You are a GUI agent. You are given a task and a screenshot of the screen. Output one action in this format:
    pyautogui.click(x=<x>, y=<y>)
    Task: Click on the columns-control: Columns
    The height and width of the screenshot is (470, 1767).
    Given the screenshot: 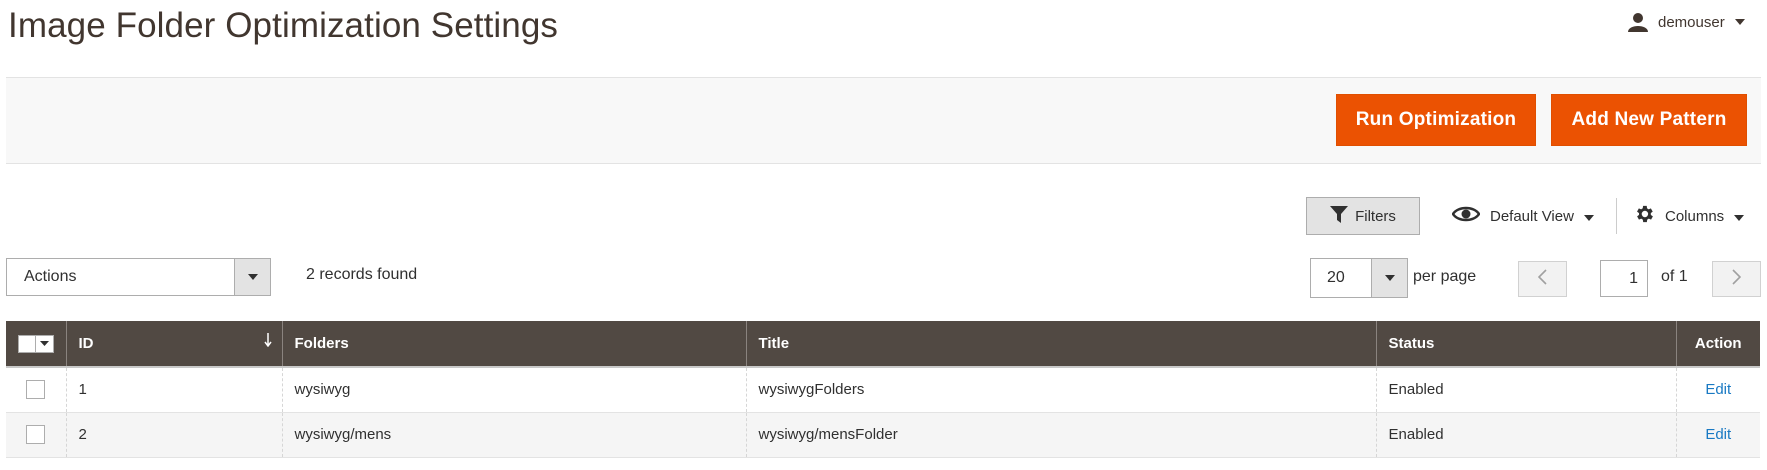 What is the action you would take?
    pyautogui.click(x=1689, y=216)
    